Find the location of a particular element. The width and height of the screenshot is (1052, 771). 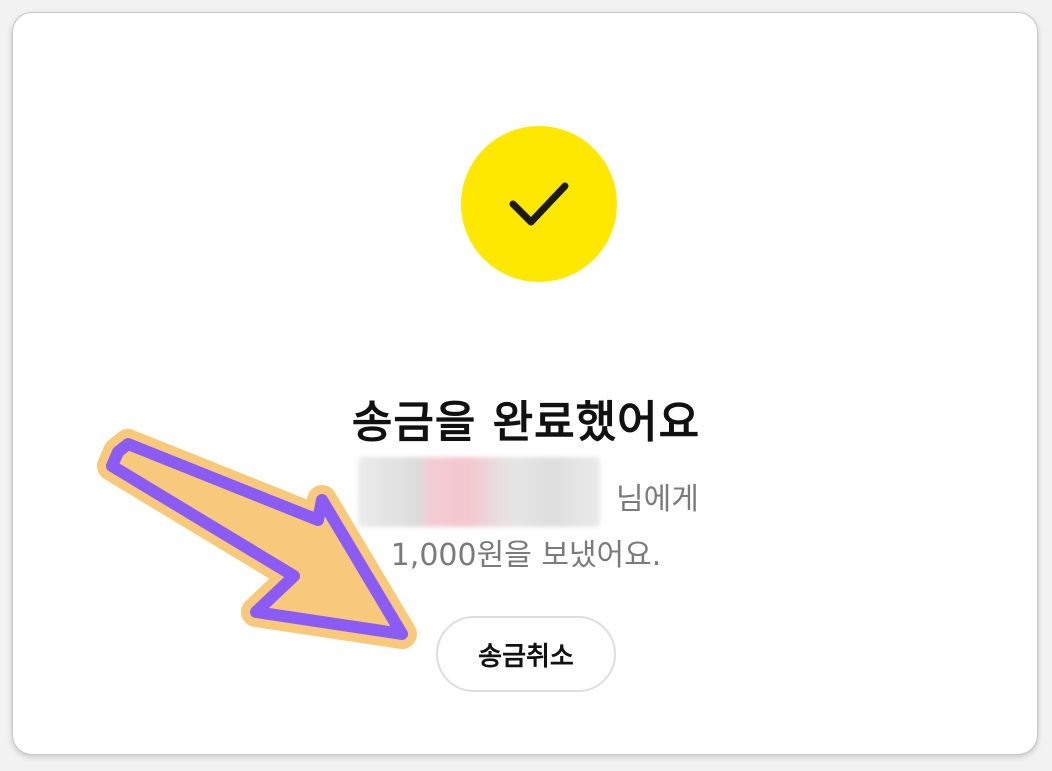

success-badge is located at coordinates (539, 204).